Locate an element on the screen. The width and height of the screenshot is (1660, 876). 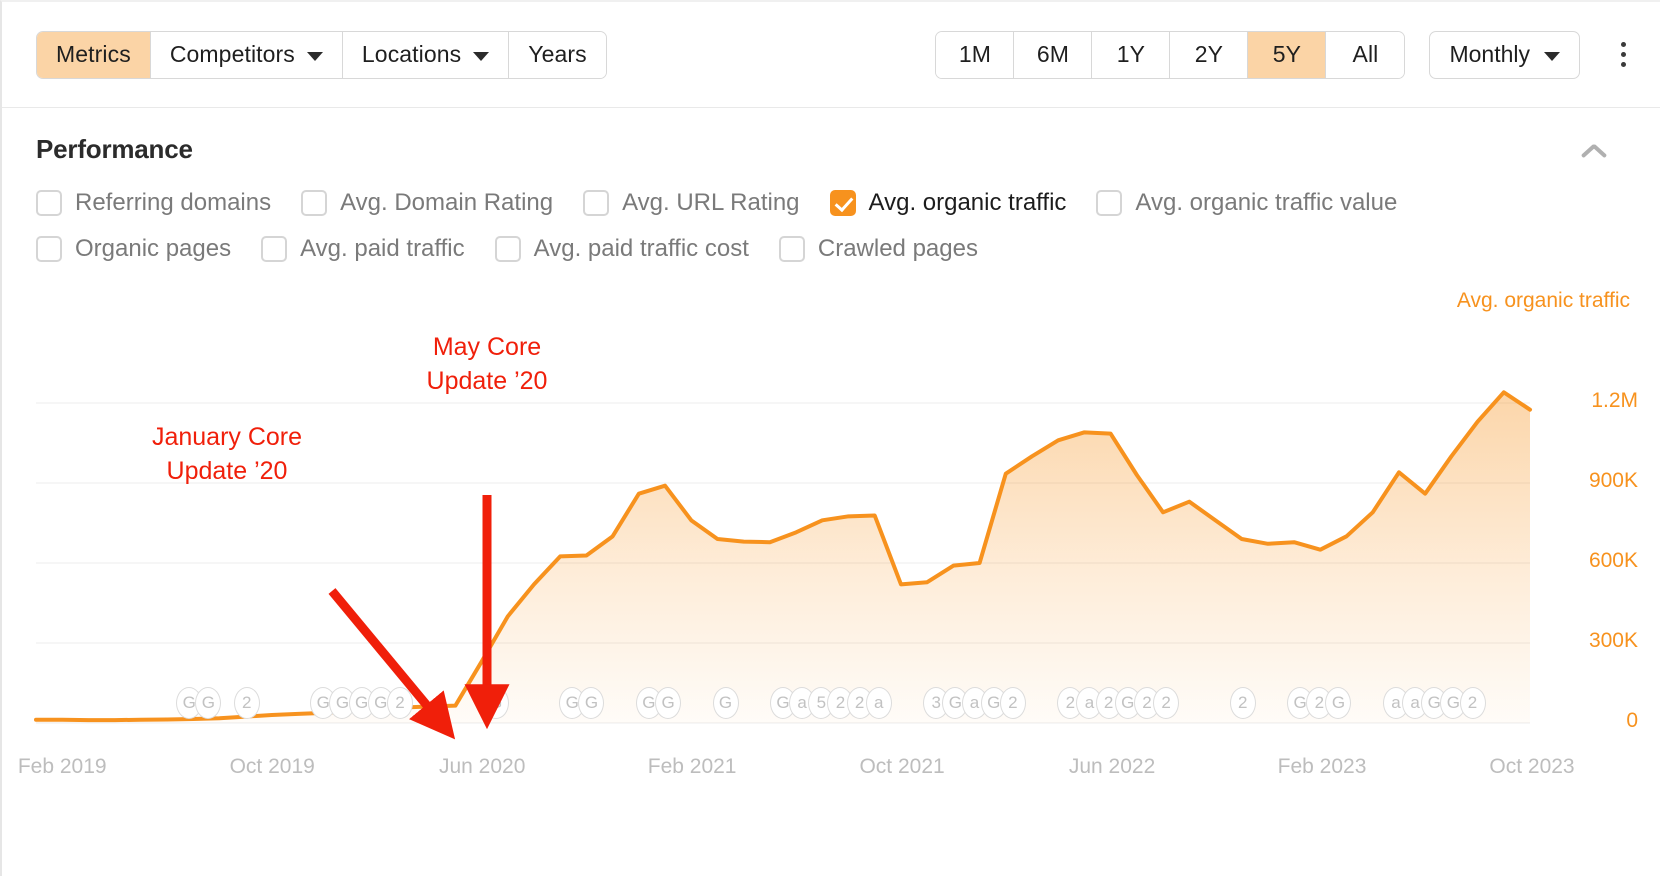
x-axis-tick-label: Jun 2022 is located at coordinates (1112, 766).